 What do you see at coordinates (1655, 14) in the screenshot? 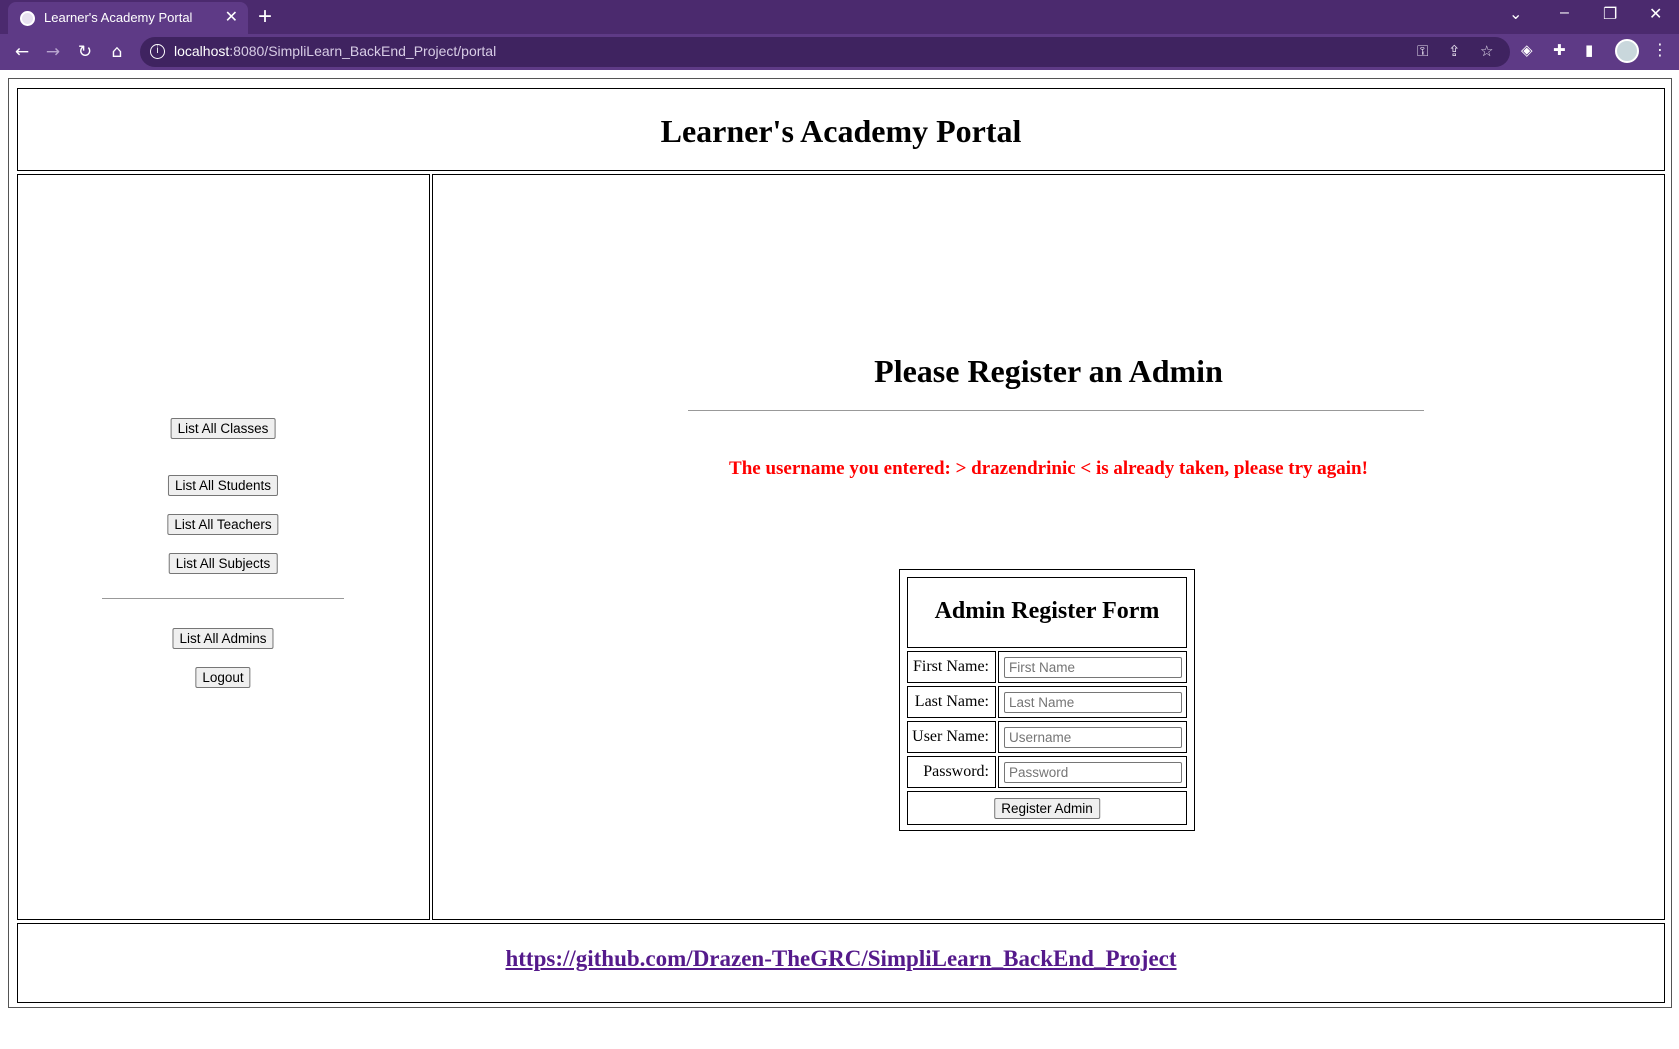
I see `window-close-button: ✕` at bounding box center [1655, 14].